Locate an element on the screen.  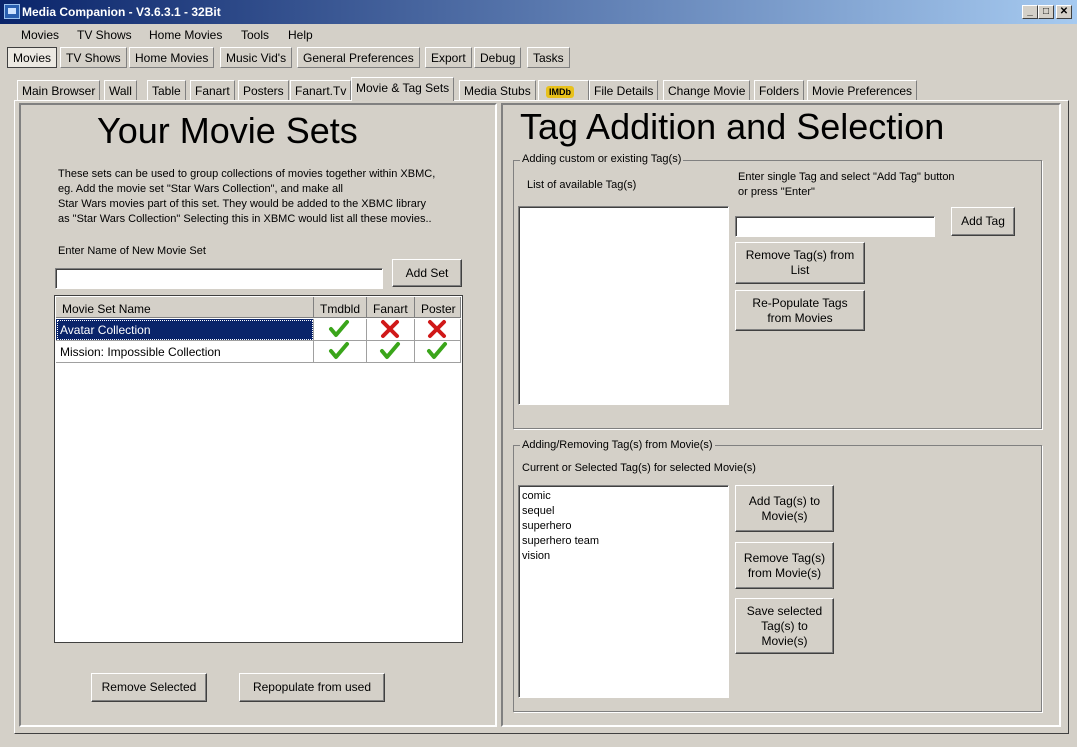
new-set-input is located at coordinates (219, 278).